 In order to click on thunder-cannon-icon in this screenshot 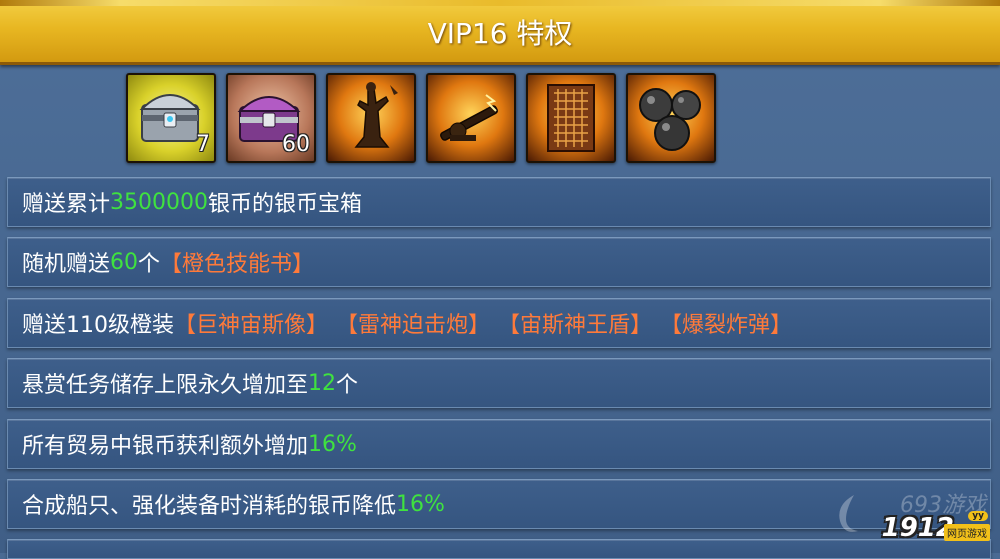, I will do `click(469, 117)`.